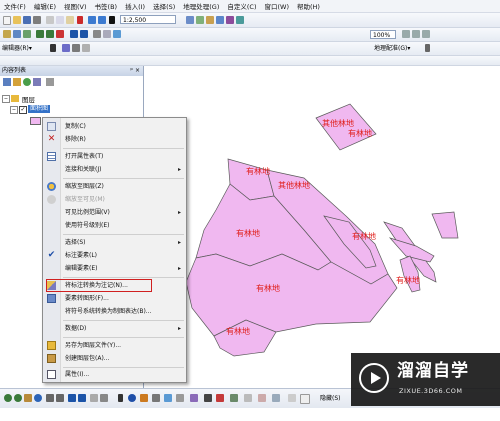  Describe the element at coordinates (50, 20) in the screenshot. I see `cut-icon` at that location.